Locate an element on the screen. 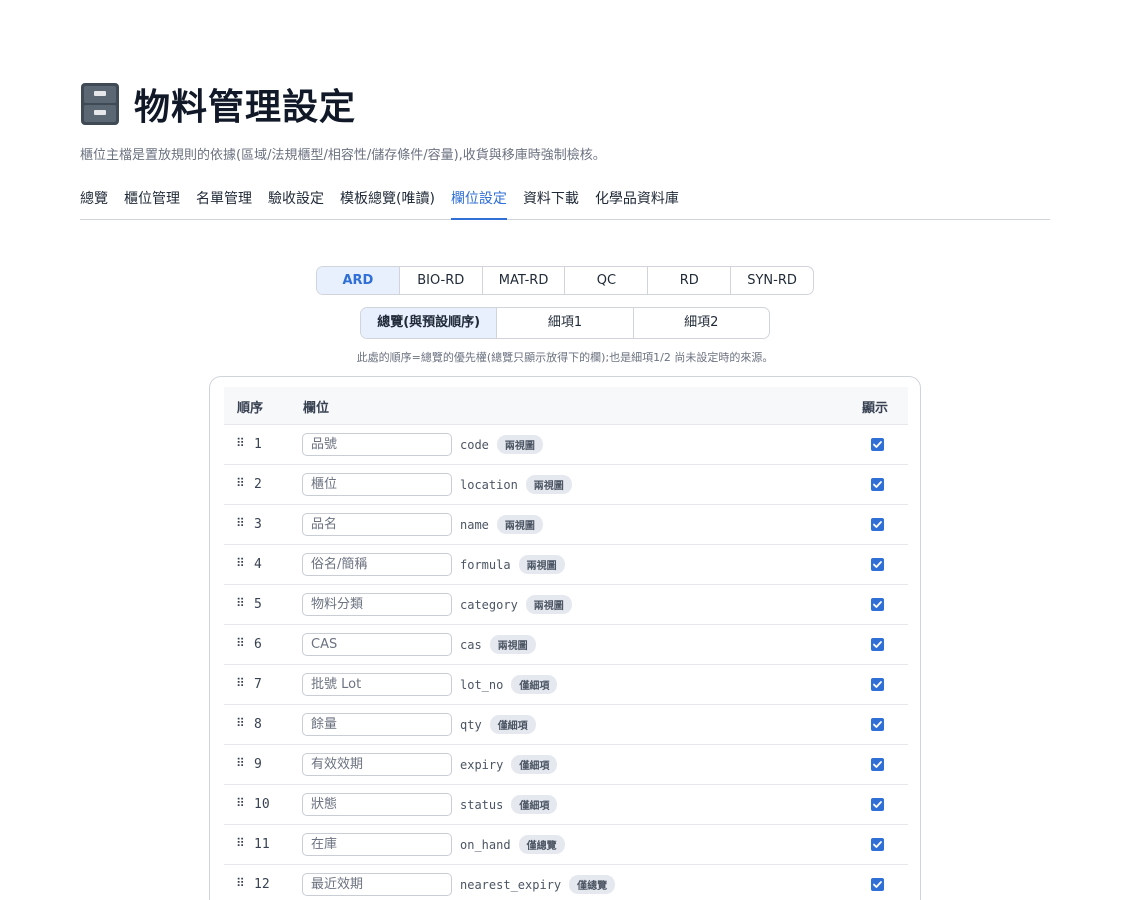  row-order: 11 is located at coordinates (262, 844).